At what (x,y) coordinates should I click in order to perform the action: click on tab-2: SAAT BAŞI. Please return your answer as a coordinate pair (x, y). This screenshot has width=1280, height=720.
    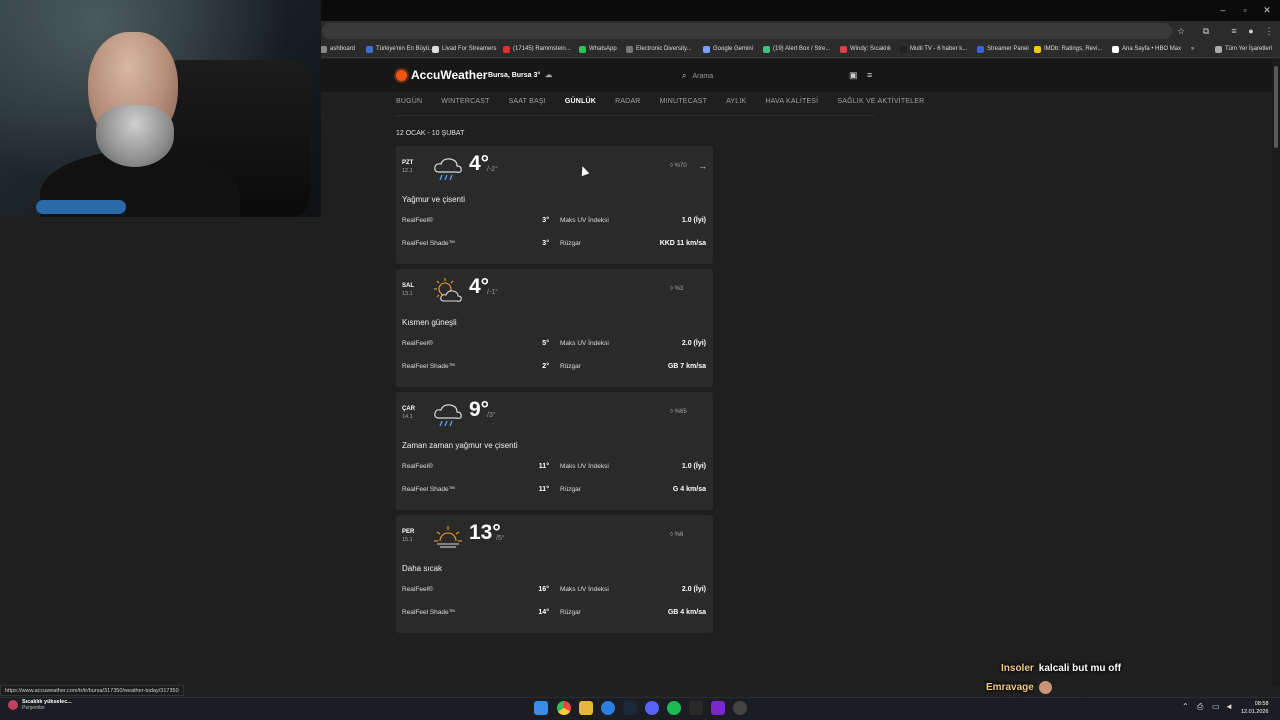
    Looking at the image, I should click on (527, 101).